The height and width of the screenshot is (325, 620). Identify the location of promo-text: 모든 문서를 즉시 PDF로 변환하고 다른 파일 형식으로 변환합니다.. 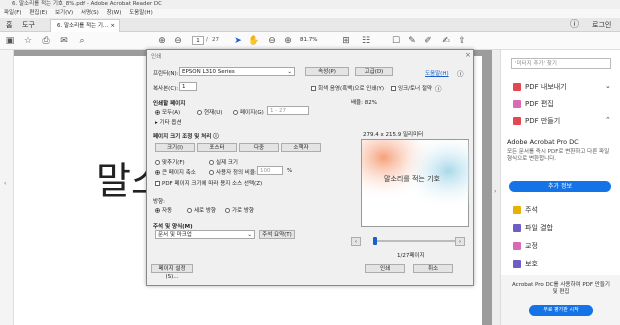
(558, 155).